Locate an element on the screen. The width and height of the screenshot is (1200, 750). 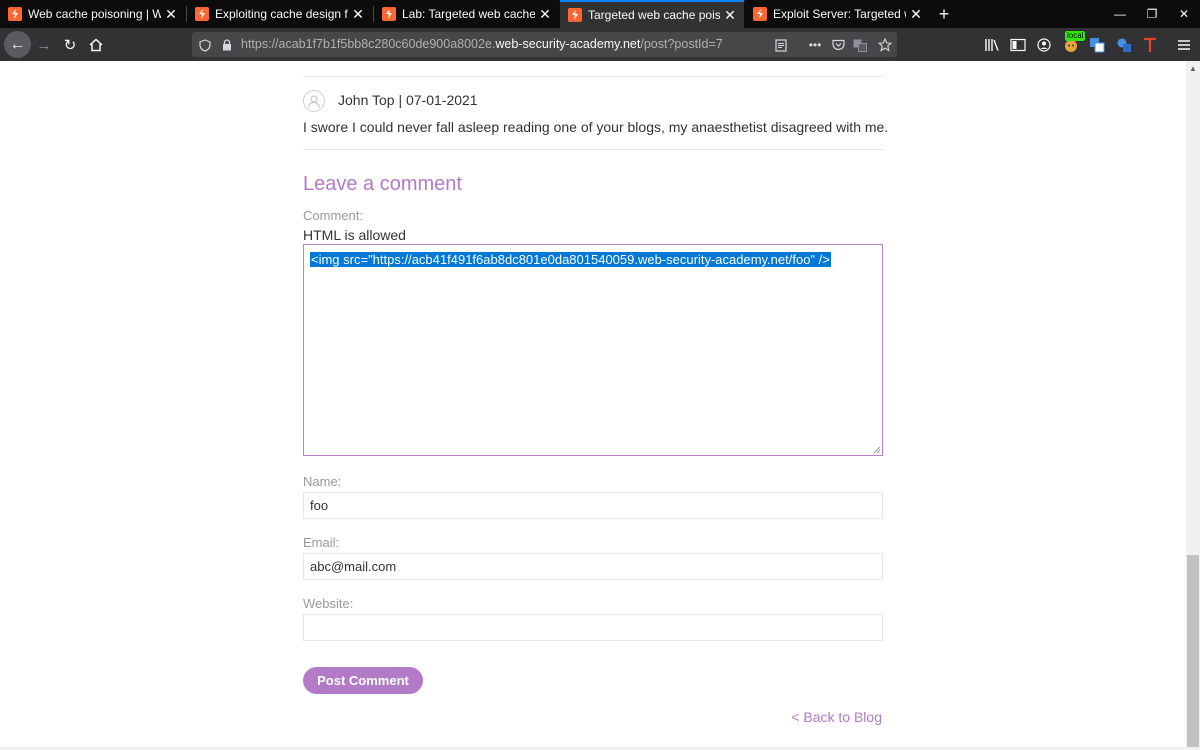
lock-icon is located at coordinates (227, 45).